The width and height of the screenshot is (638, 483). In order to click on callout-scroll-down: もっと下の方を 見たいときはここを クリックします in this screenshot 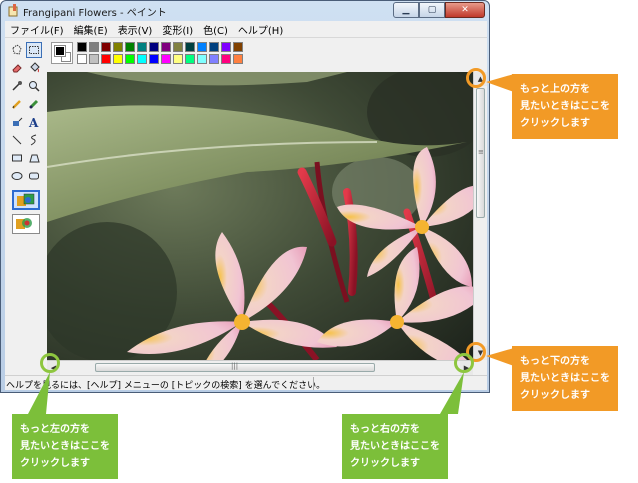, I will do `click(565, 378)`.